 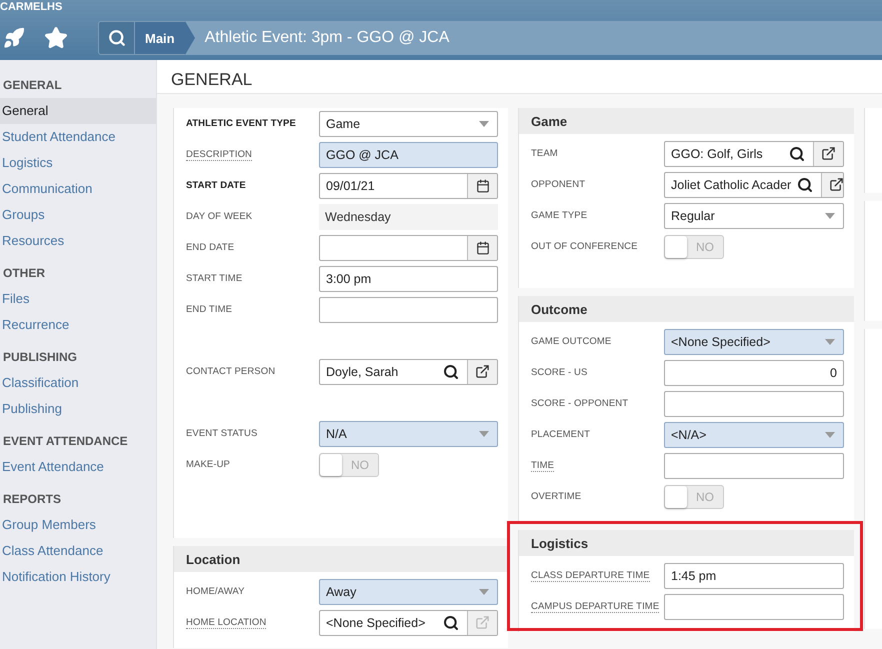 What do you see at coordinates (579, 404) in the screenshot?
I see `field-label: SCORE - OPPONENT` at bounding box center [579, 404].